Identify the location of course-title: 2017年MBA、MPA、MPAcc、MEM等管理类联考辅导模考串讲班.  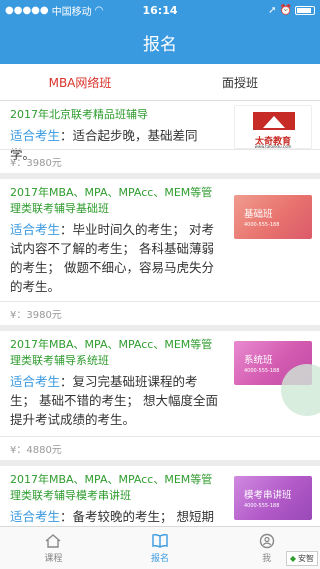
(111, 487).